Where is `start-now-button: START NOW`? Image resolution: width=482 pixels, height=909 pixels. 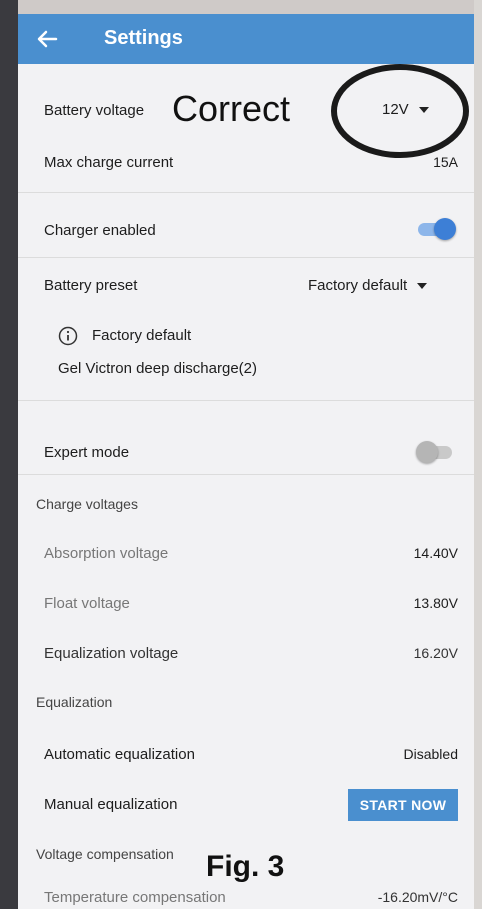 start-now-button: START NOW is located at coordinates (403, 805).